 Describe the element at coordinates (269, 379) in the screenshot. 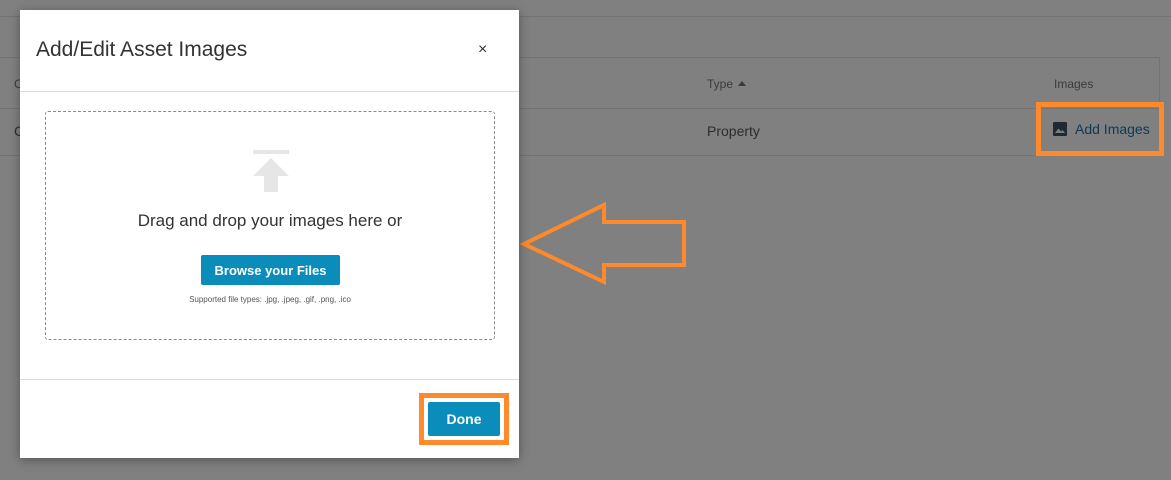

I see `modal-footer-divider` at that location.